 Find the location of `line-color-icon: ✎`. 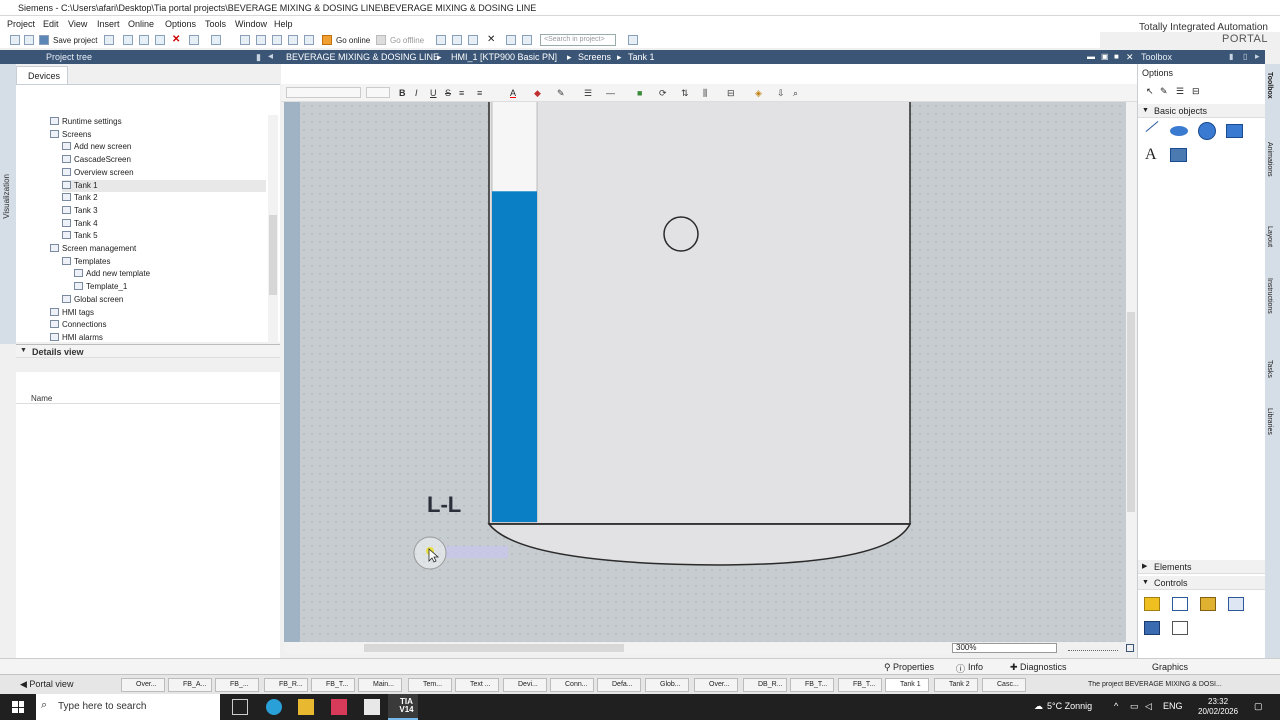

line-color-icon: ✎ is located at coordinates (561, 93).